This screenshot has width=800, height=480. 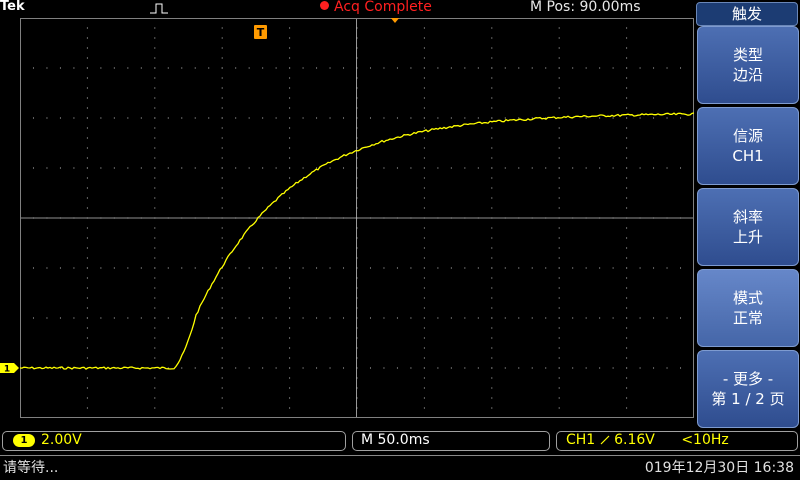 I want to click on trigger-source-button: 信源 CH1, so click(x=748, y=146).